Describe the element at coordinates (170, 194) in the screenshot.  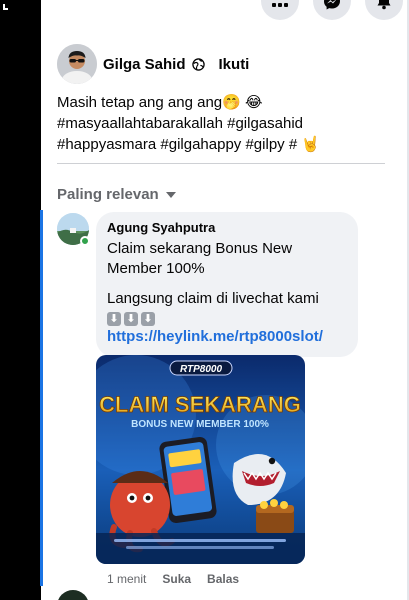
I see `caret-down-icon` at that location.